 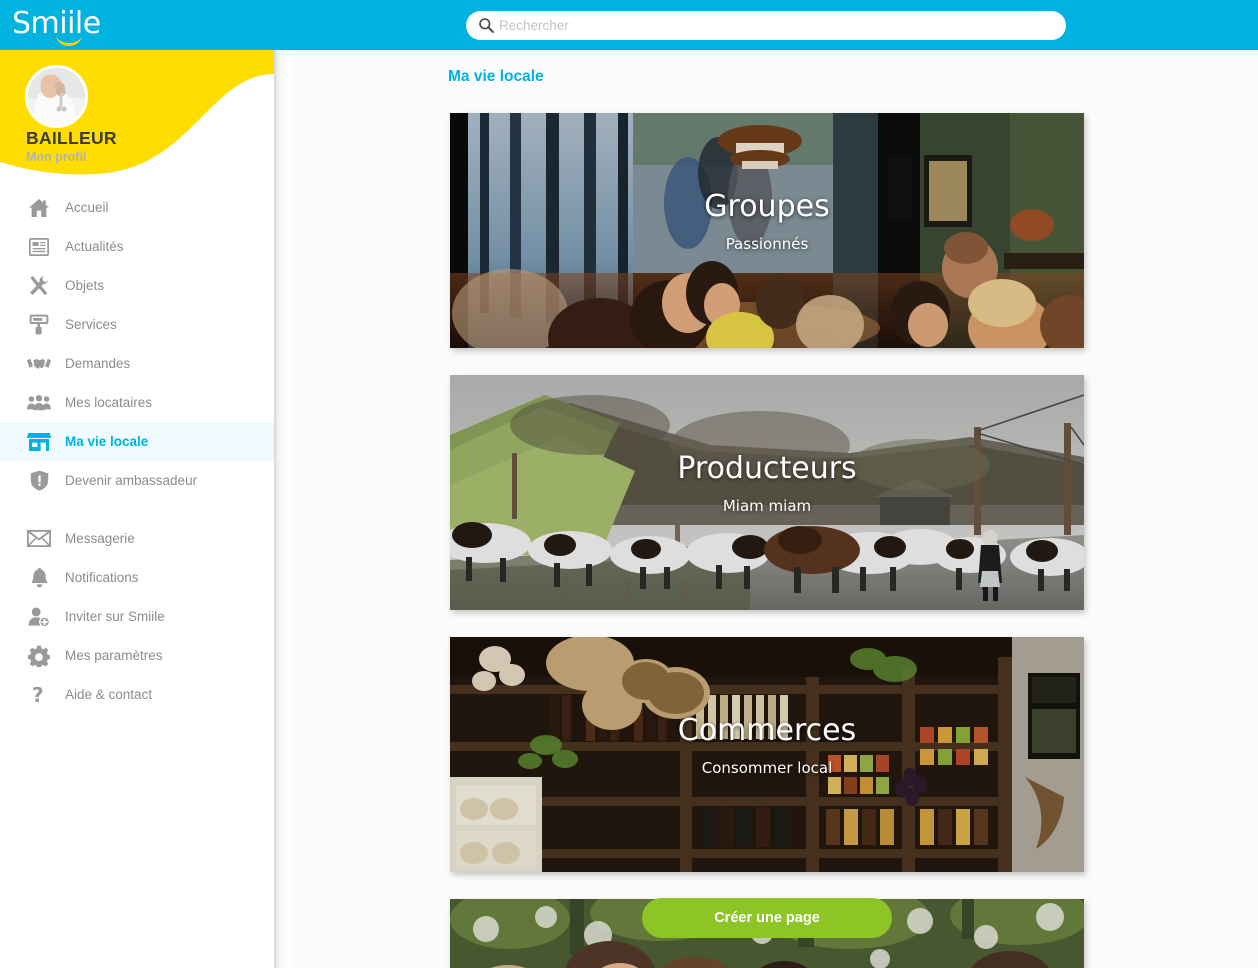 I want to click on sidebar-item-actualites: Actualités, so click(x=137, y=246).